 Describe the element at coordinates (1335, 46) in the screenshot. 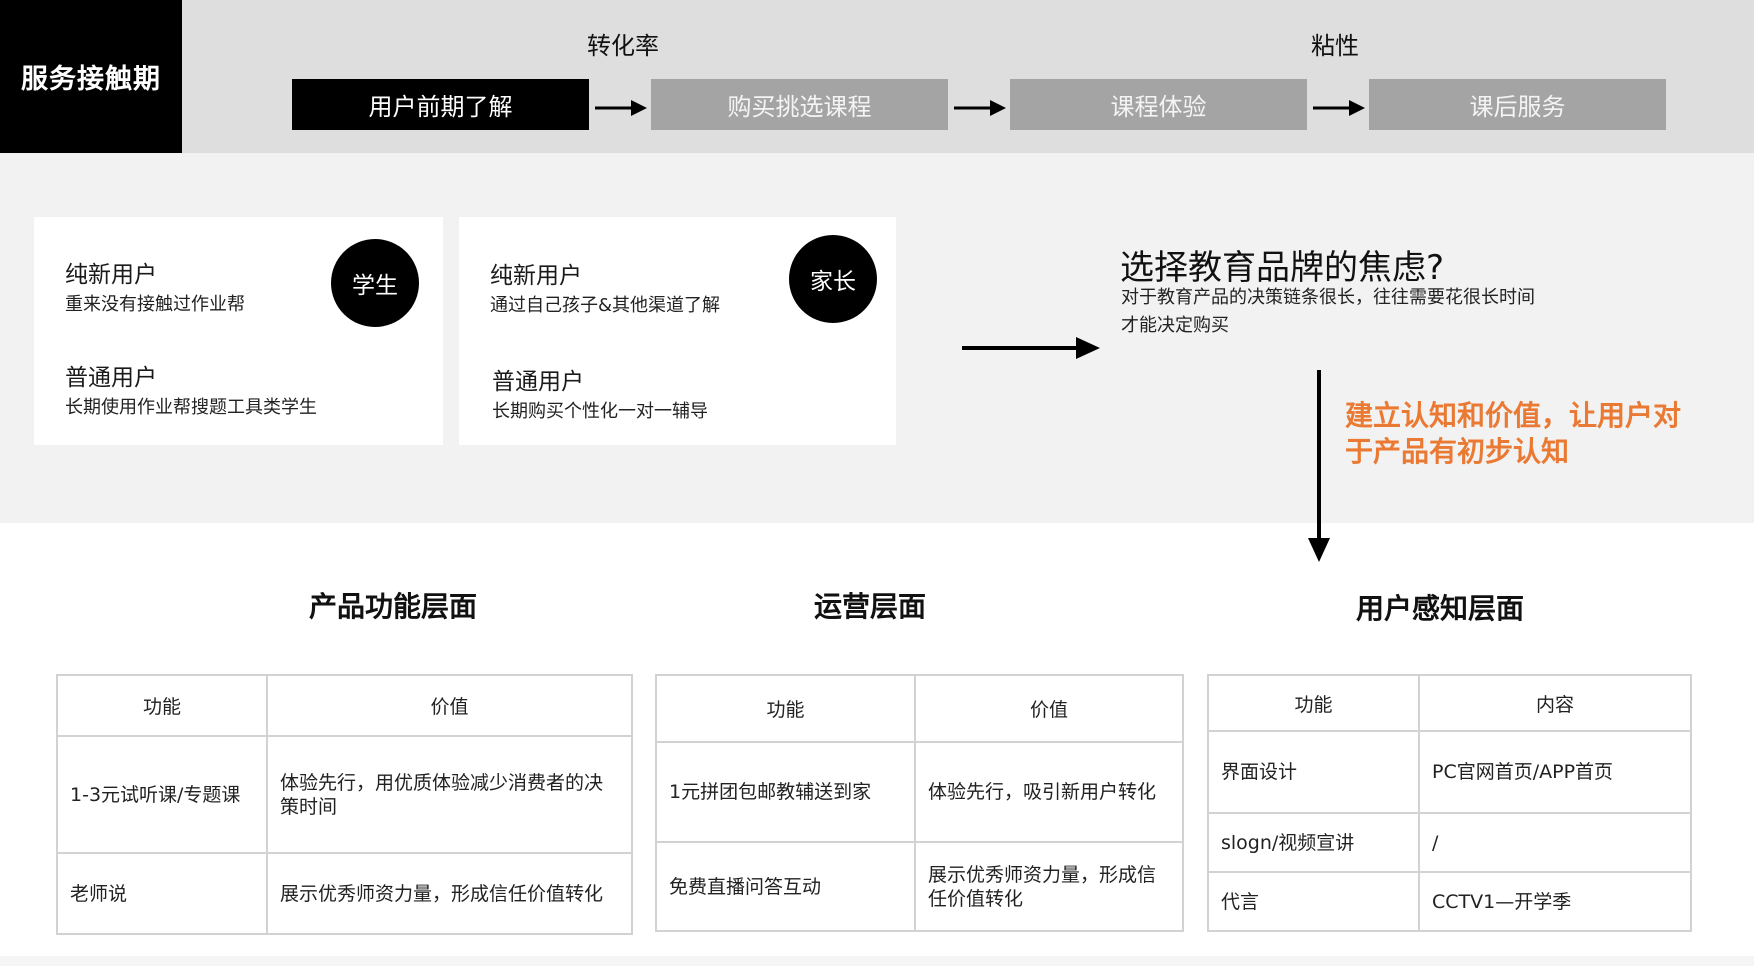

I see `metric-stickiness-label: 粘性` at that location.